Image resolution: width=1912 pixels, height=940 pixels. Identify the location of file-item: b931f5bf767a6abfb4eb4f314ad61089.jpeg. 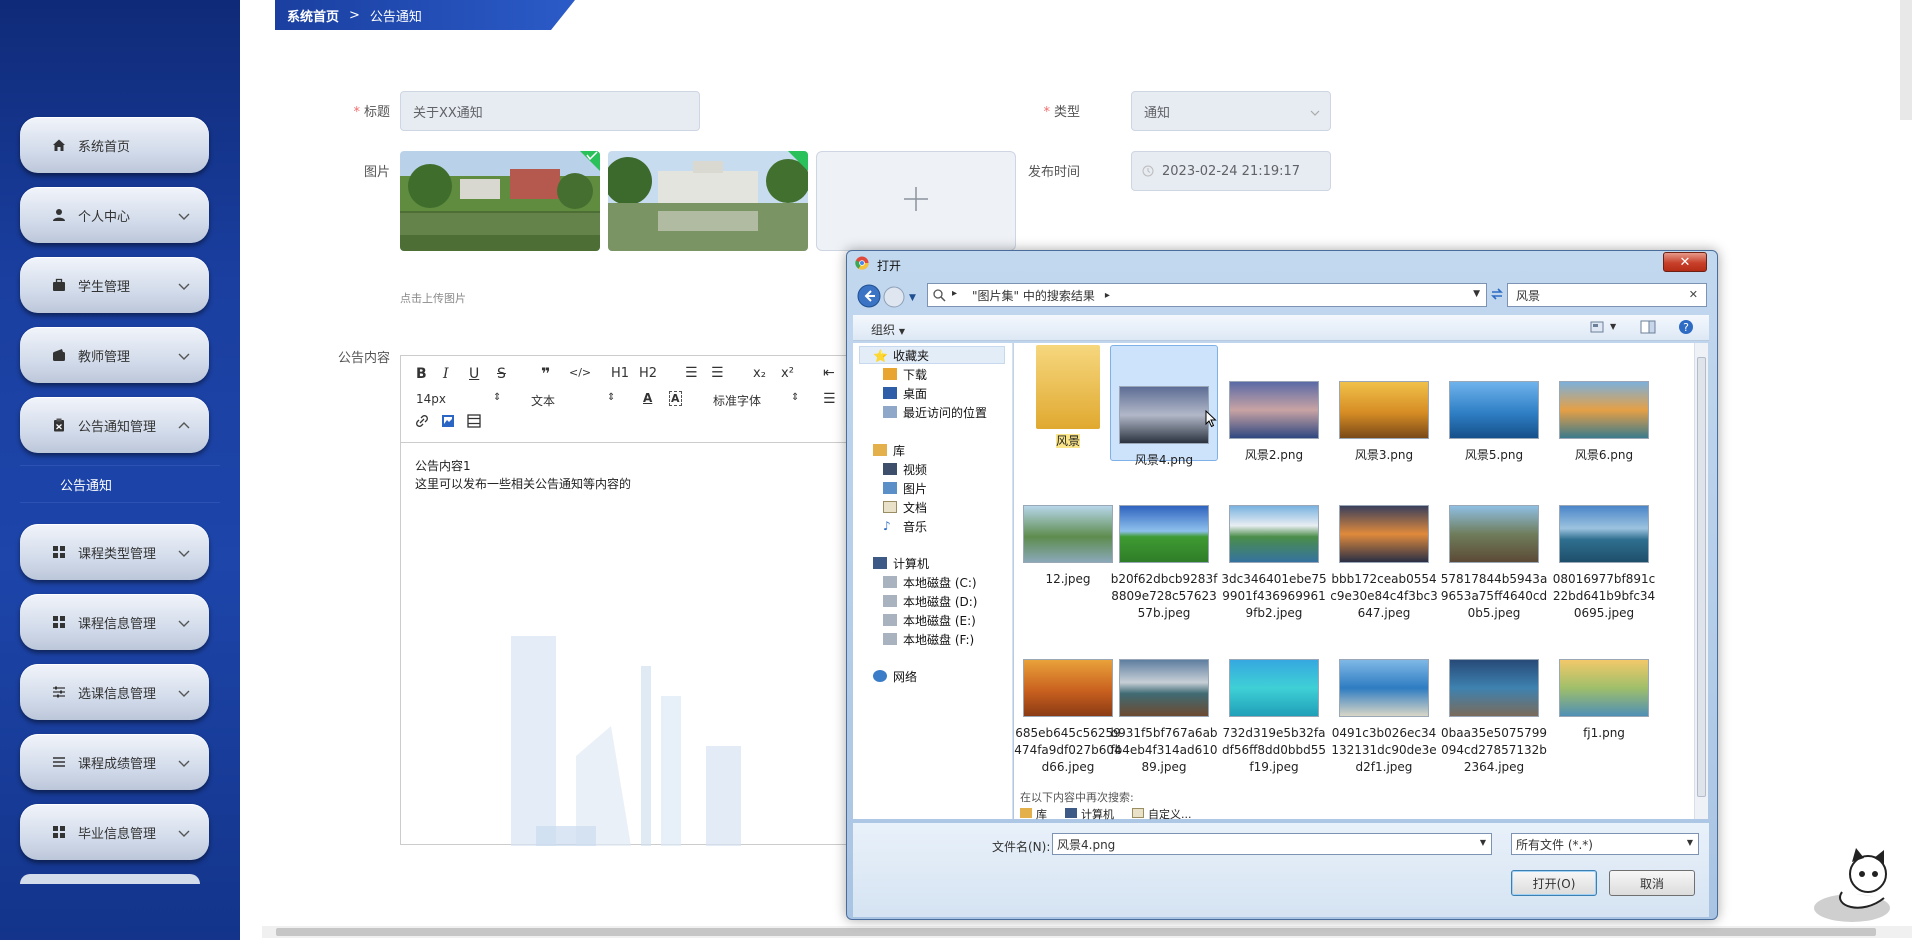
(1164, 717).